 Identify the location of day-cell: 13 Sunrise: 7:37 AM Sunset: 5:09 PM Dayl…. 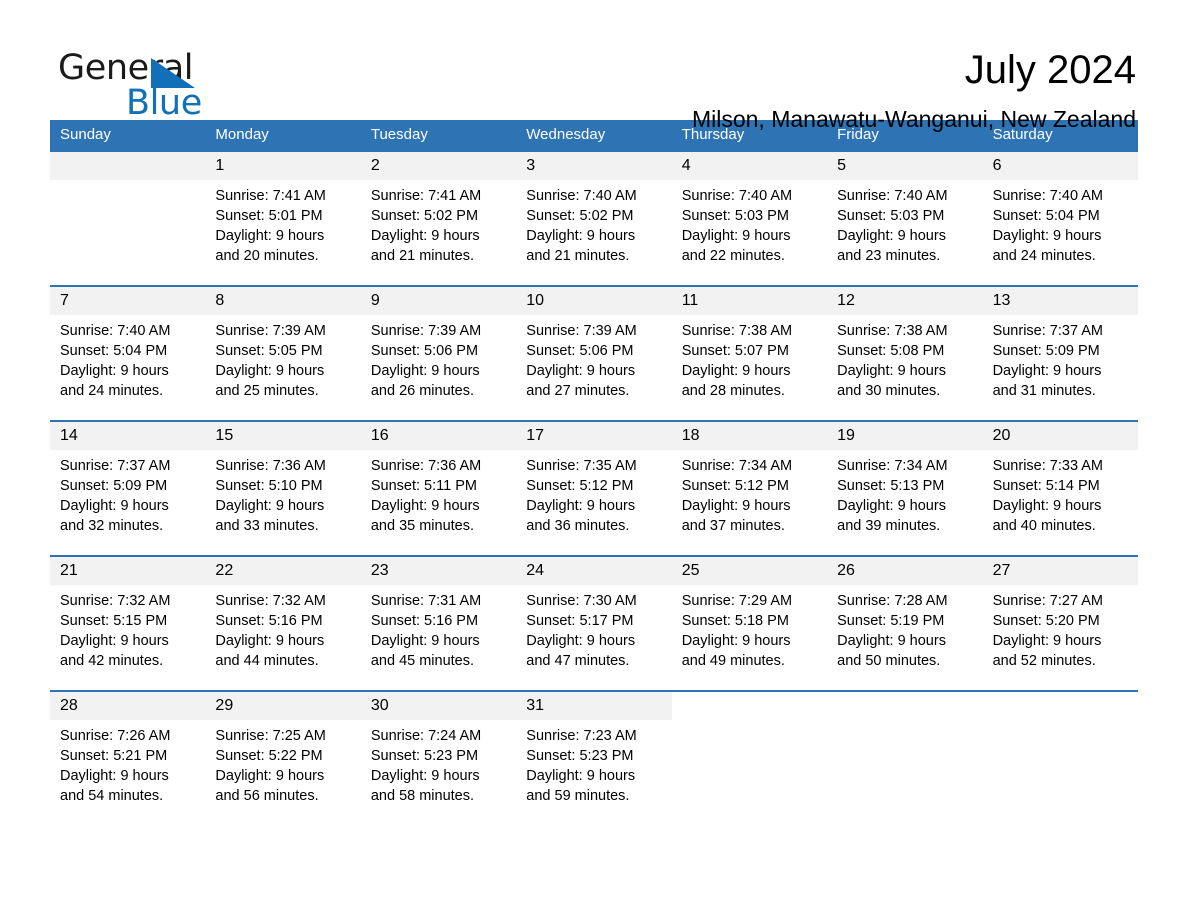
(1060, 353).